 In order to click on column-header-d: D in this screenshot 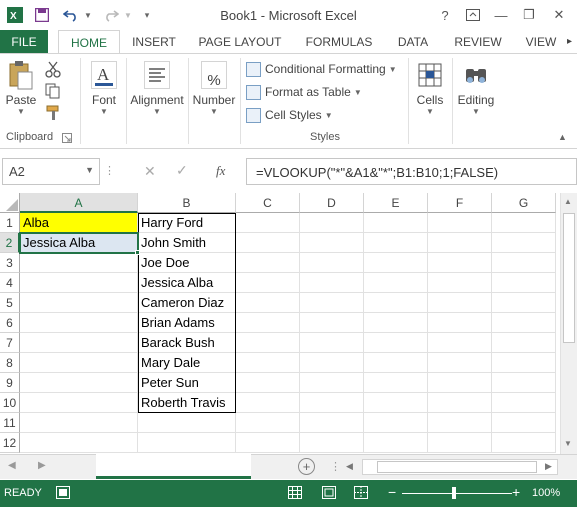, I will do `click(332, 203)`.